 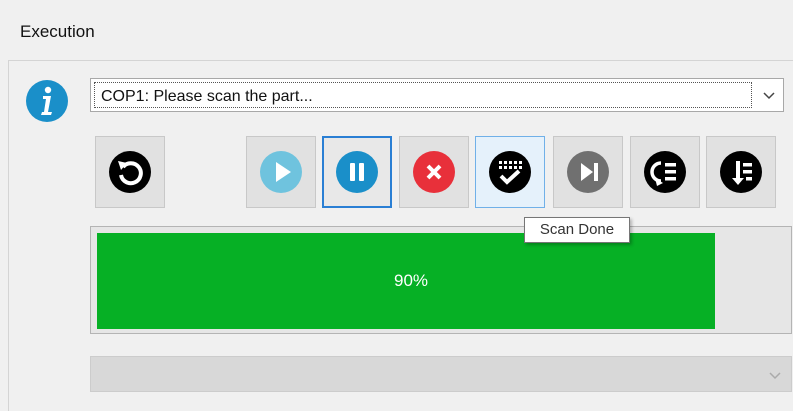 What do you see at coordinates (47, 101) in the screenshot?
I see `info-icon` at bounding box center [47, 101].